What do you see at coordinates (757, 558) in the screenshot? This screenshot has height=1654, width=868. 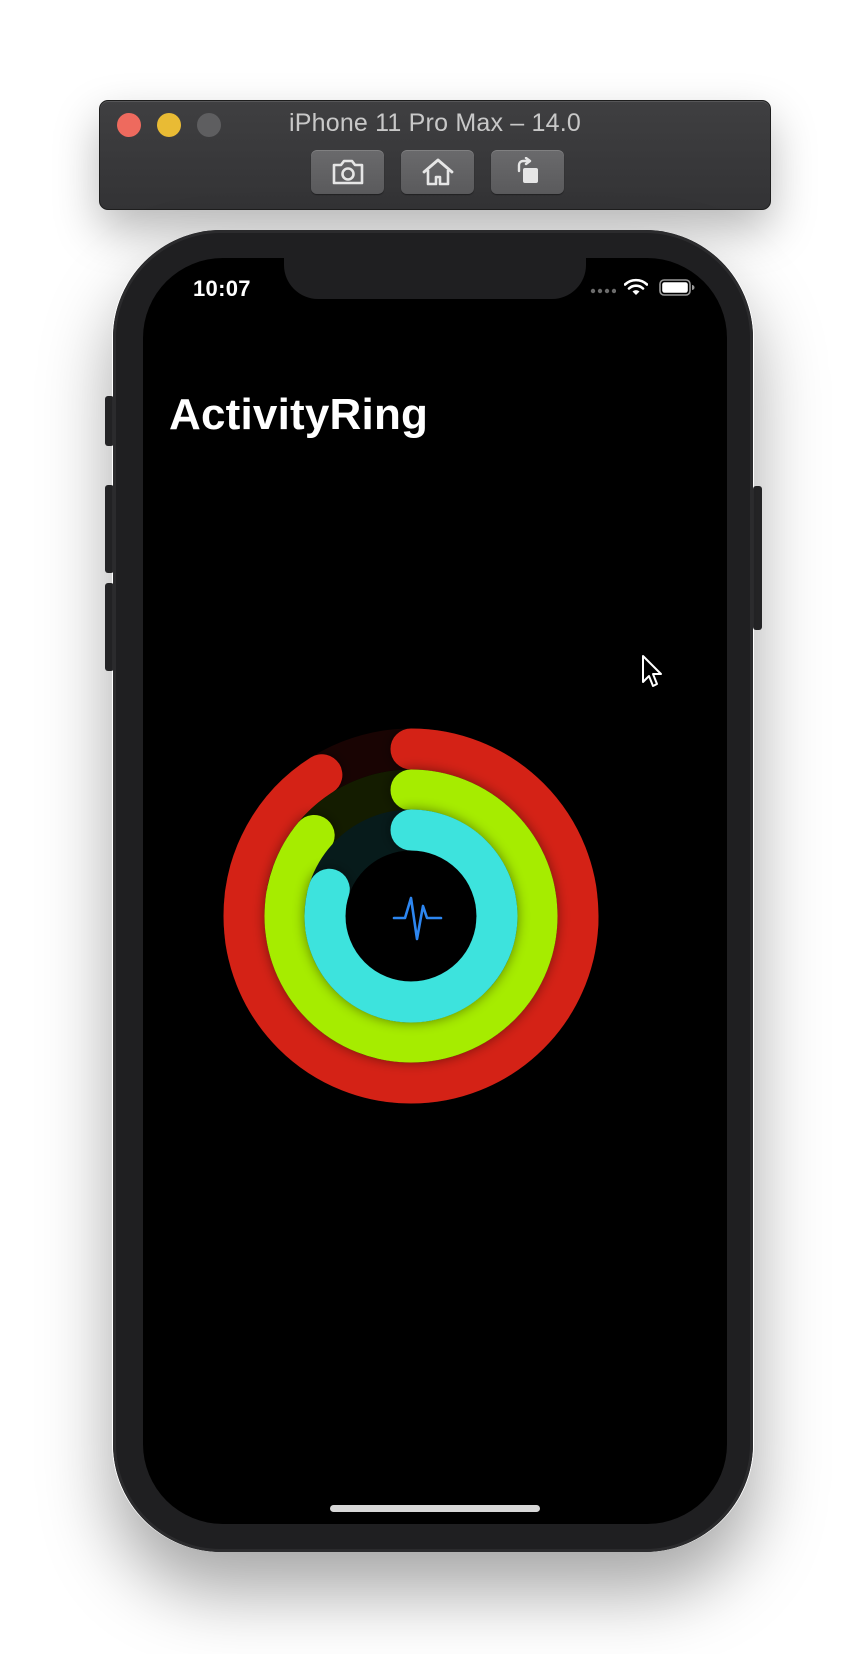 I see `side-power-button` at bounding box center [757, 558].